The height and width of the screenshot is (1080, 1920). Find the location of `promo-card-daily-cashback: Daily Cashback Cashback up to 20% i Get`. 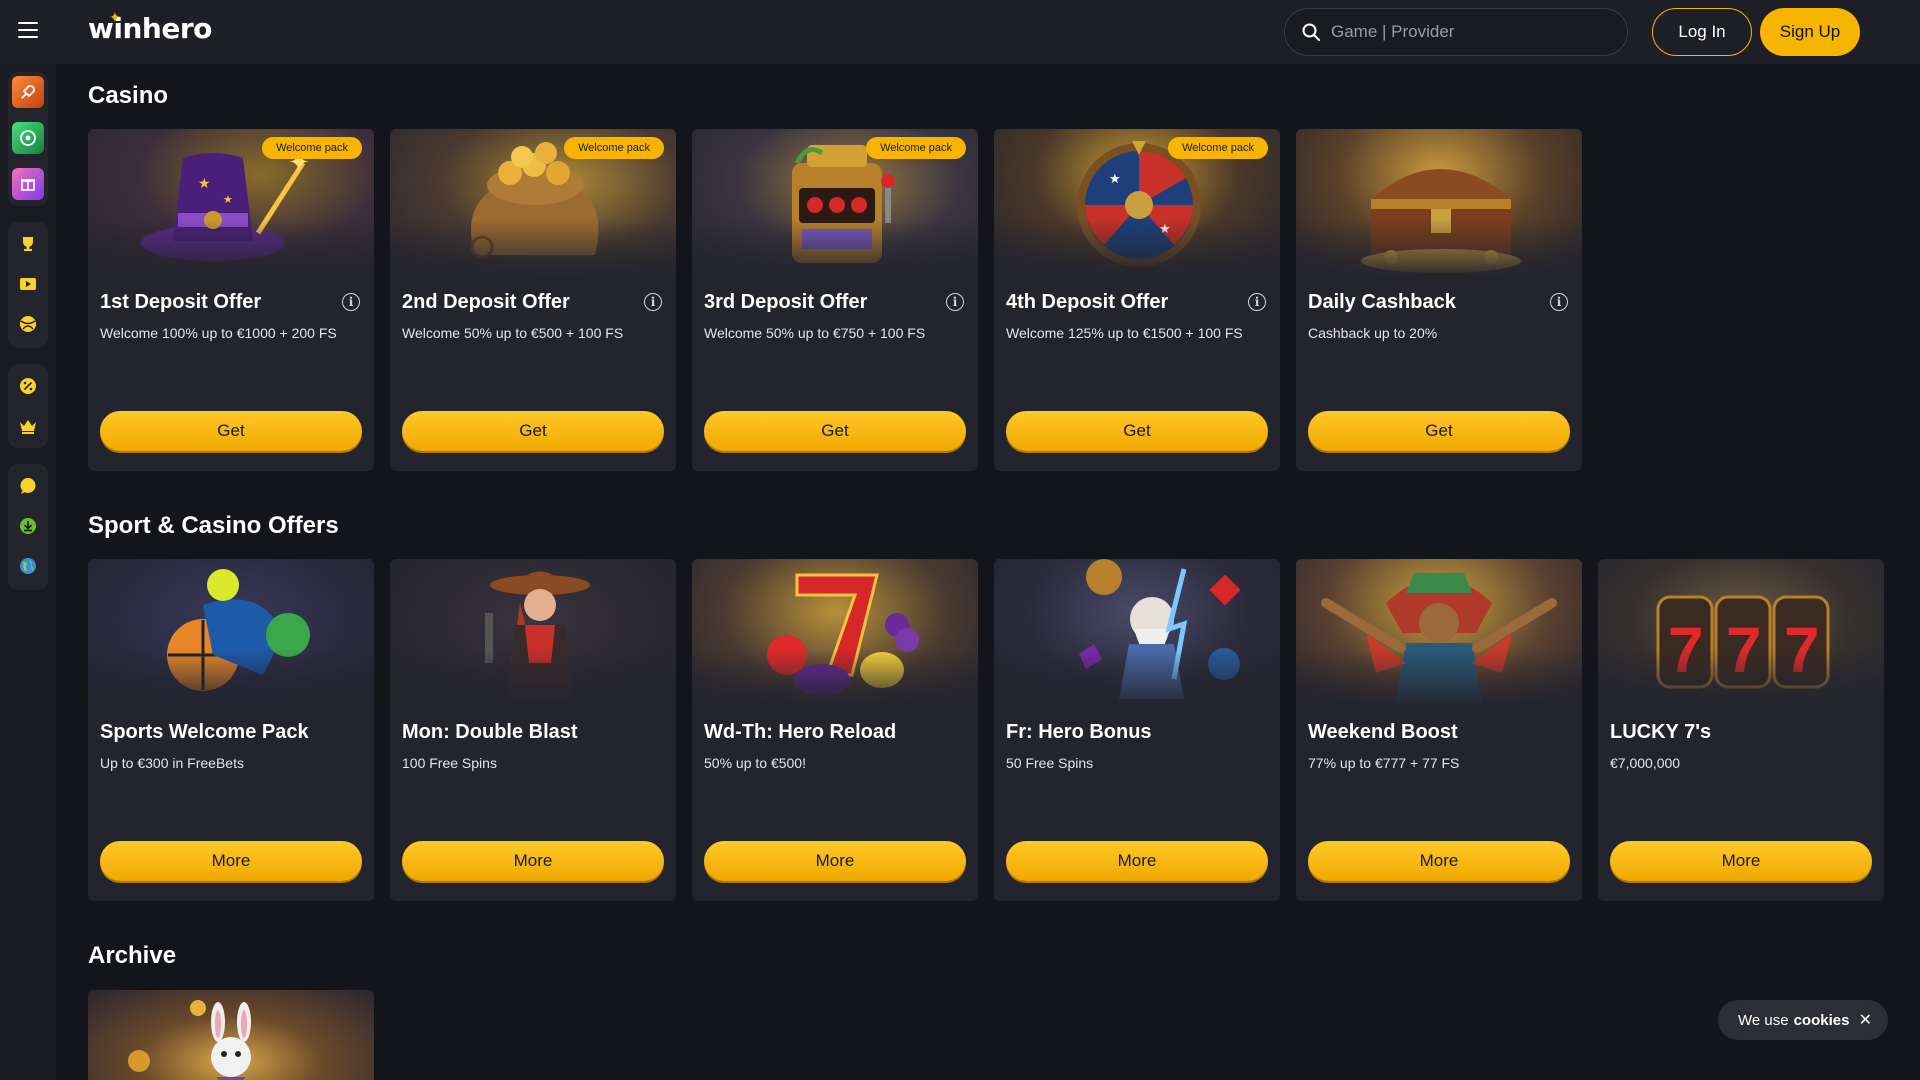

promo-card-daily-cashback: Daily Cashback Cashback up to 20% i Get is located at coordinates (1439, 300).